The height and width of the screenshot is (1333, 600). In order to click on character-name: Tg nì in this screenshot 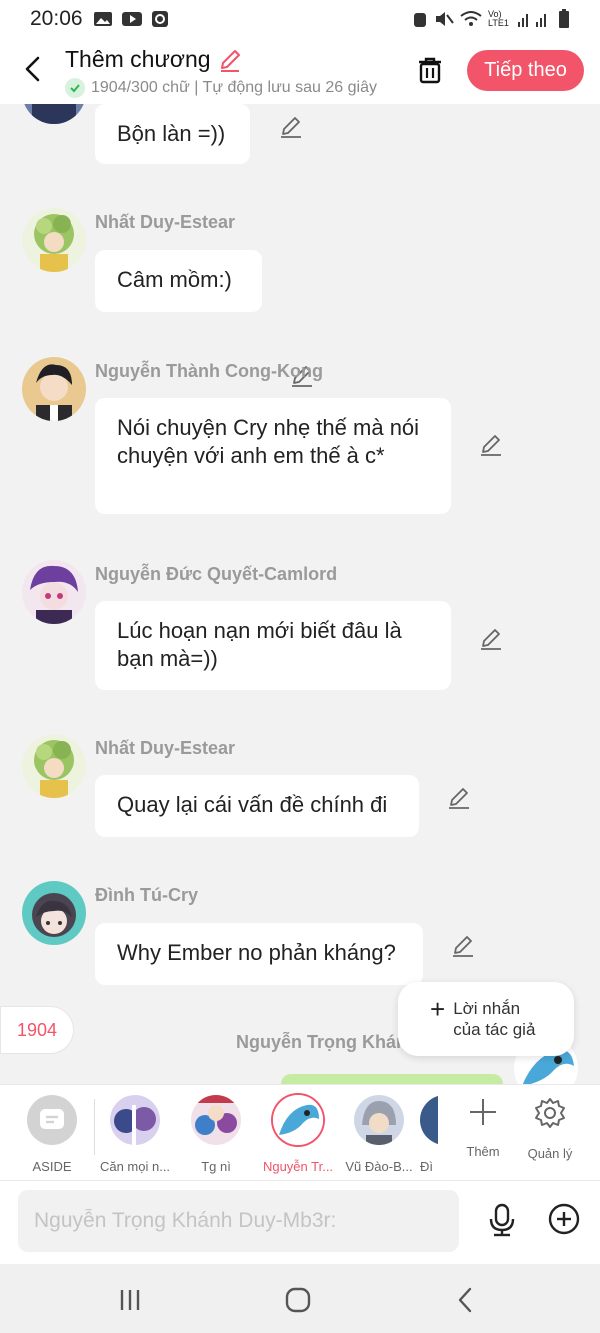, I will do `click(216, 1166)`.